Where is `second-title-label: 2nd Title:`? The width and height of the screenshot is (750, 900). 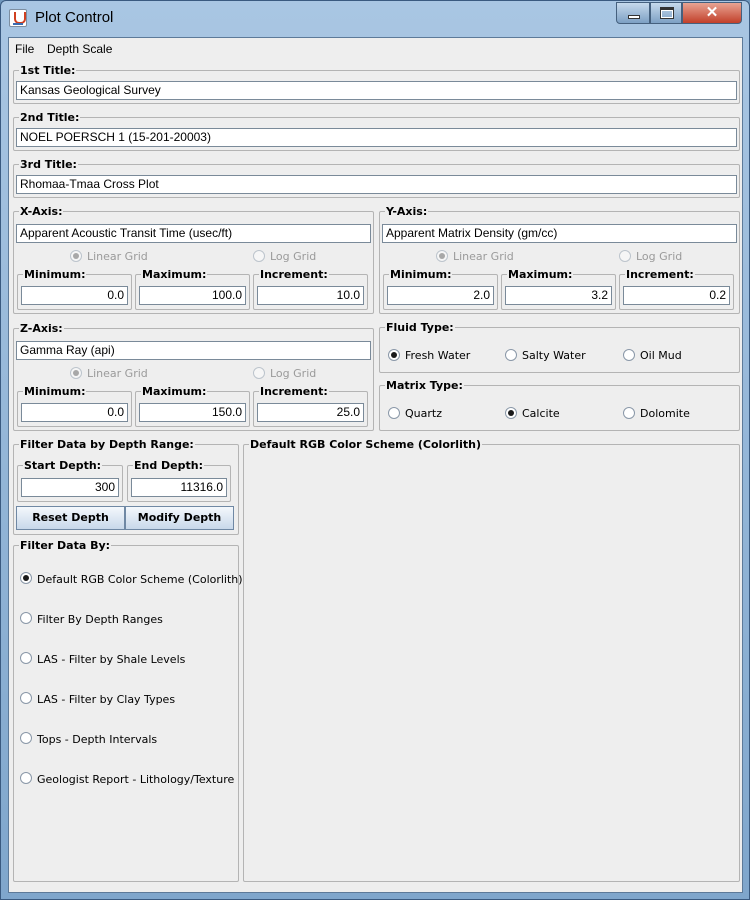 second-title-label: 2nd Title: is located at coordinates (50, 117).